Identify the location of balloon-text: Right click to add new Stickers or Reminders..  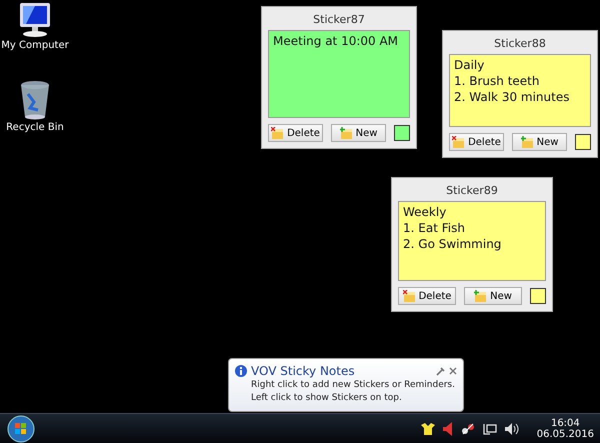
(353, 385).